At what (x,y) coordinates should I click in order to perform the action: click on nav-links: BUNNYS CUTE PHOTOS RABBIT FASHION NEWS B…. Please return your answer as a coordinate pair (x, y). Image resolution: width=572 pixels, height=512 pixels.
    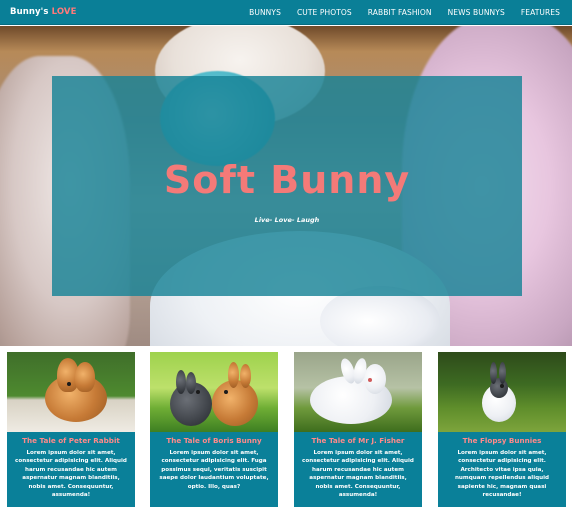
    Looking at the image, I should click on (404, 12).